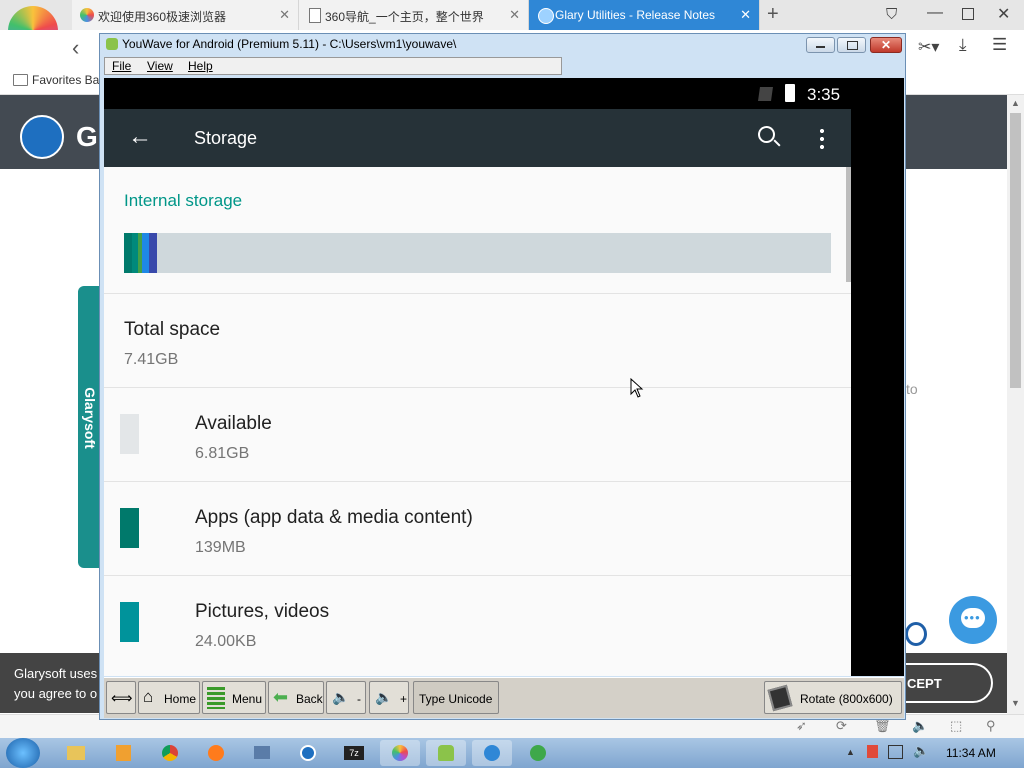 Image resolution: width=1024 pixels, height=768 pixels. What do you see at coordinates (971, 753) in the screenshot?
I see `tray-clock: 11:34 AM` at bounding box center [971, 753].